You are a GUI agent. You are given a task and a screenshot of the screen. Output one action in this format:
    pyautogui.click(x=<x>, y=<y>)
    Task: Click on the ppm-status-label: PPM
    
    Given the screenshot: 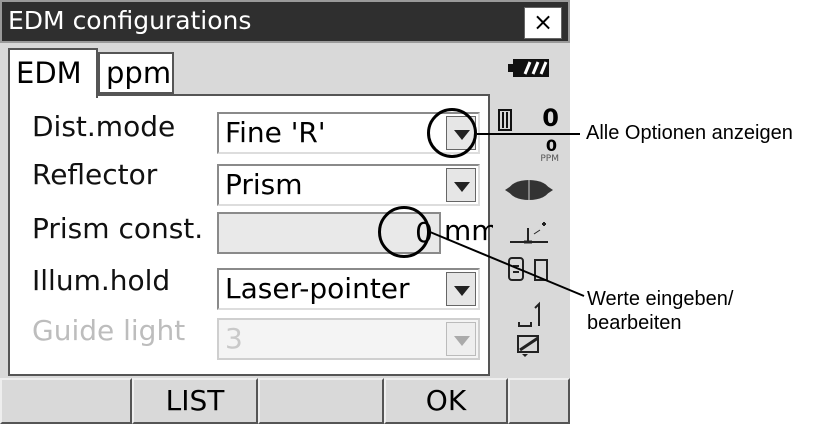 What is the action you would take?
    pyautogui.click(x=549, y=159)
    